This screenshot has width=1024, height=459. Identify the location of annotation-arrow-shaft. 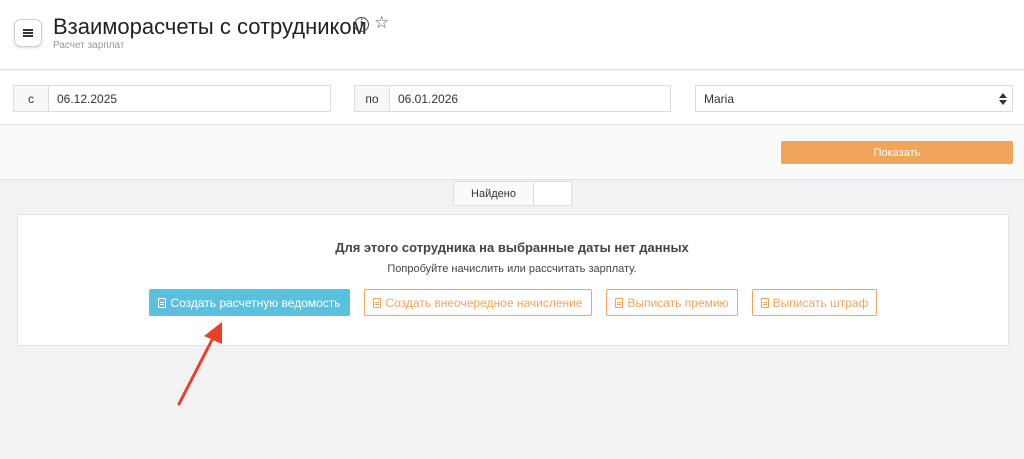
(196, 370).